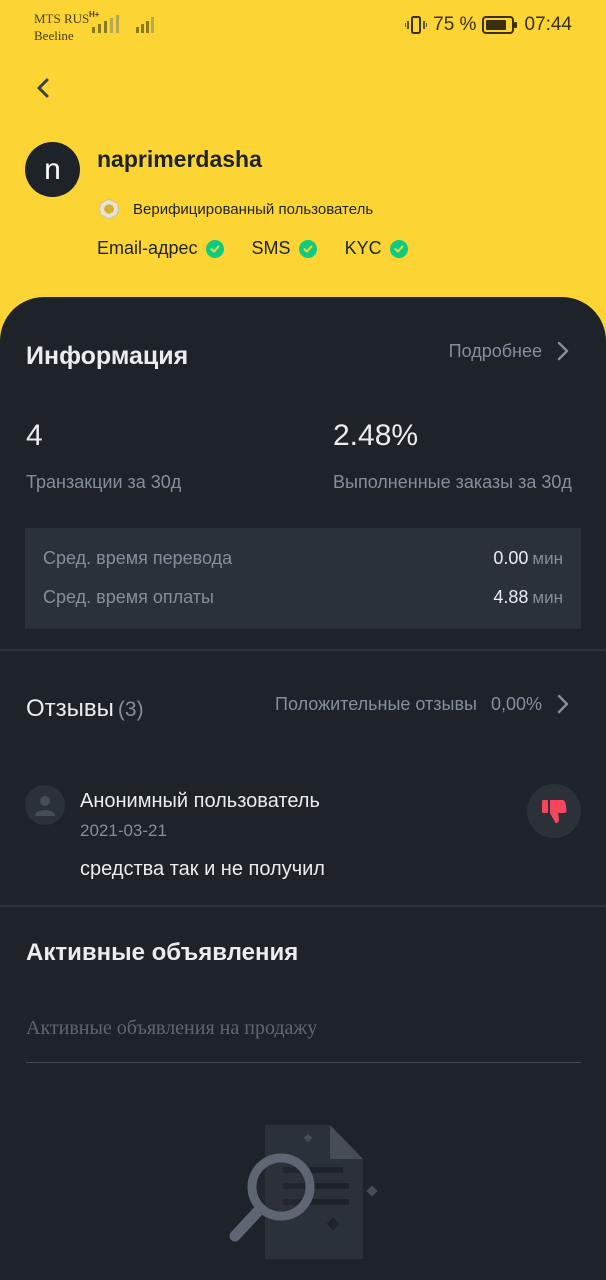 This screenshot has height=1280, width=606. I want to click on avg-transfer-value: 0.00, so click(511, 558).